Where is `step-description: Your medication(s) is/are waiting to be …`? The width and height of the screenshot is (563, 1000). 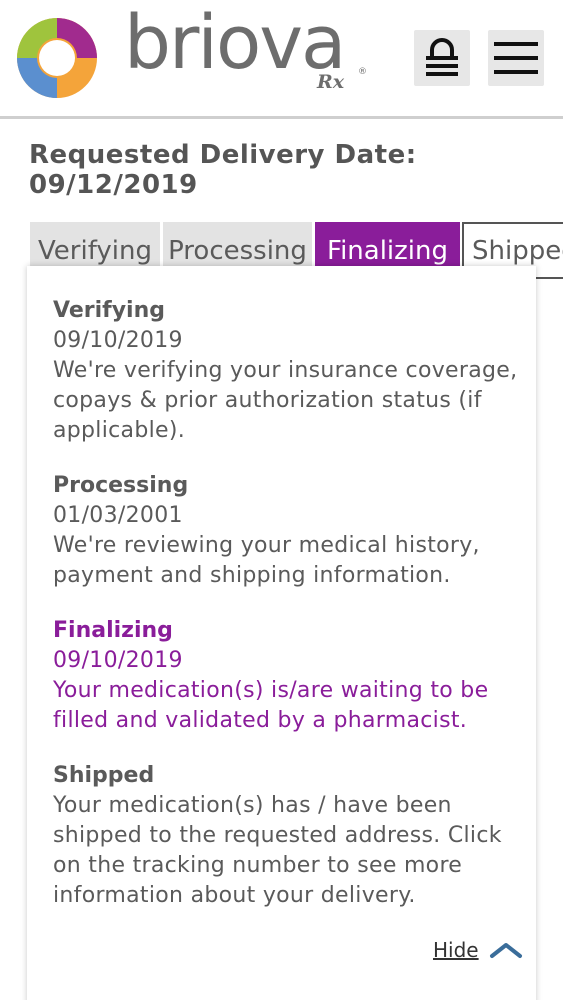 step-description: Your medication(s) is/are waiting to be … is located at coordinates (271, 705).